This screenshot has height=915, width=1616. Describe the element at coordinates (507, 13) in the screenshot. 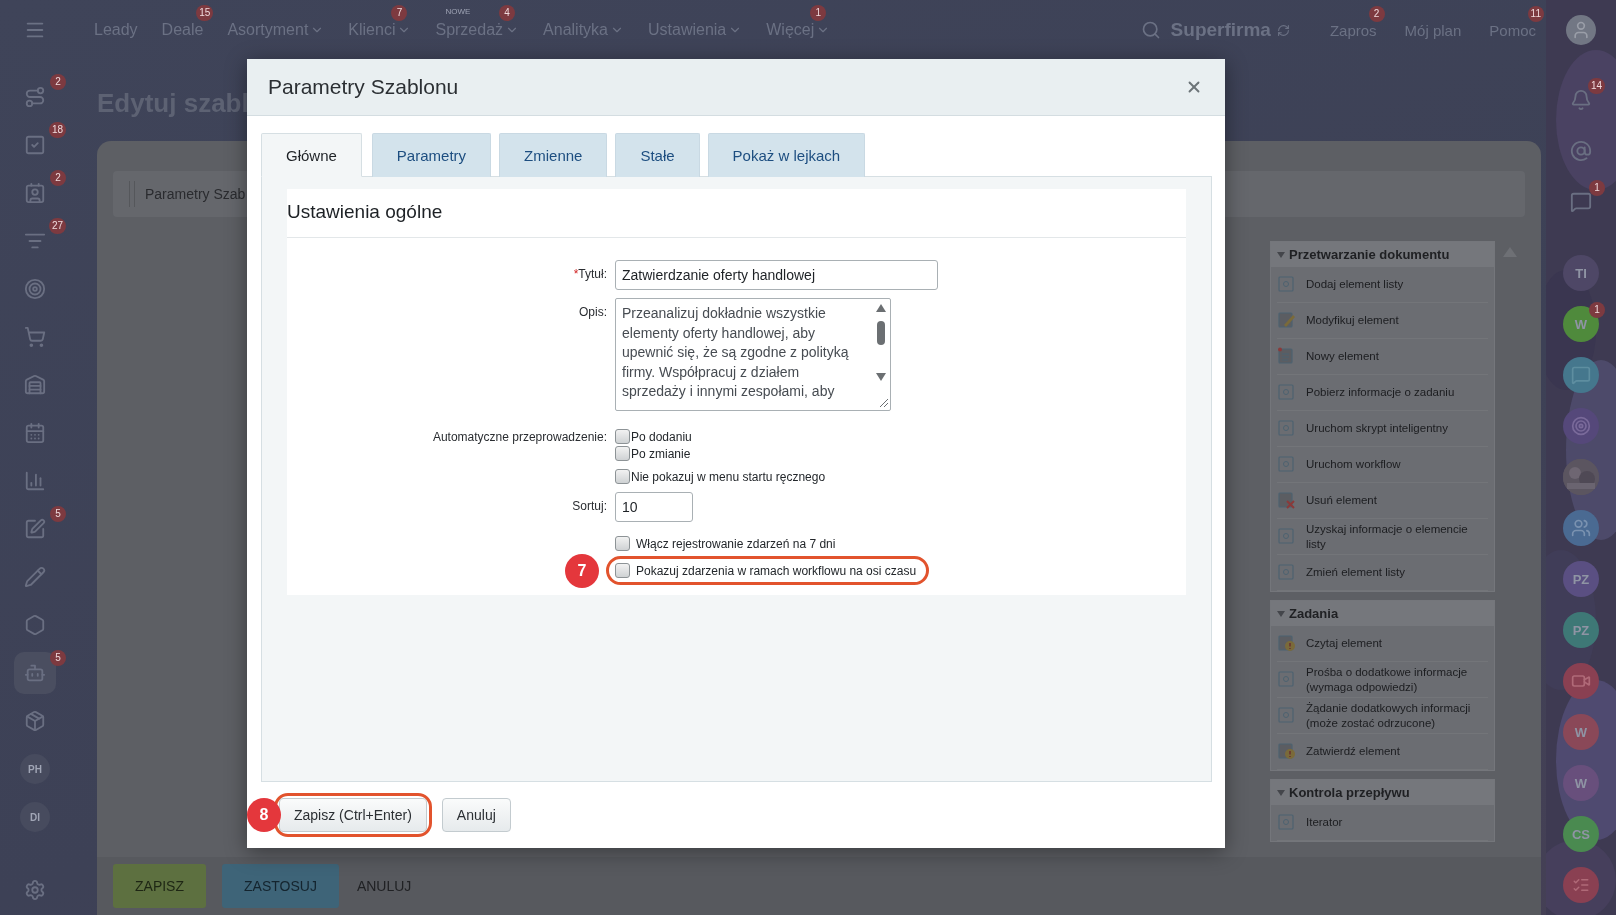

I see `count-badge: 4` at that location.